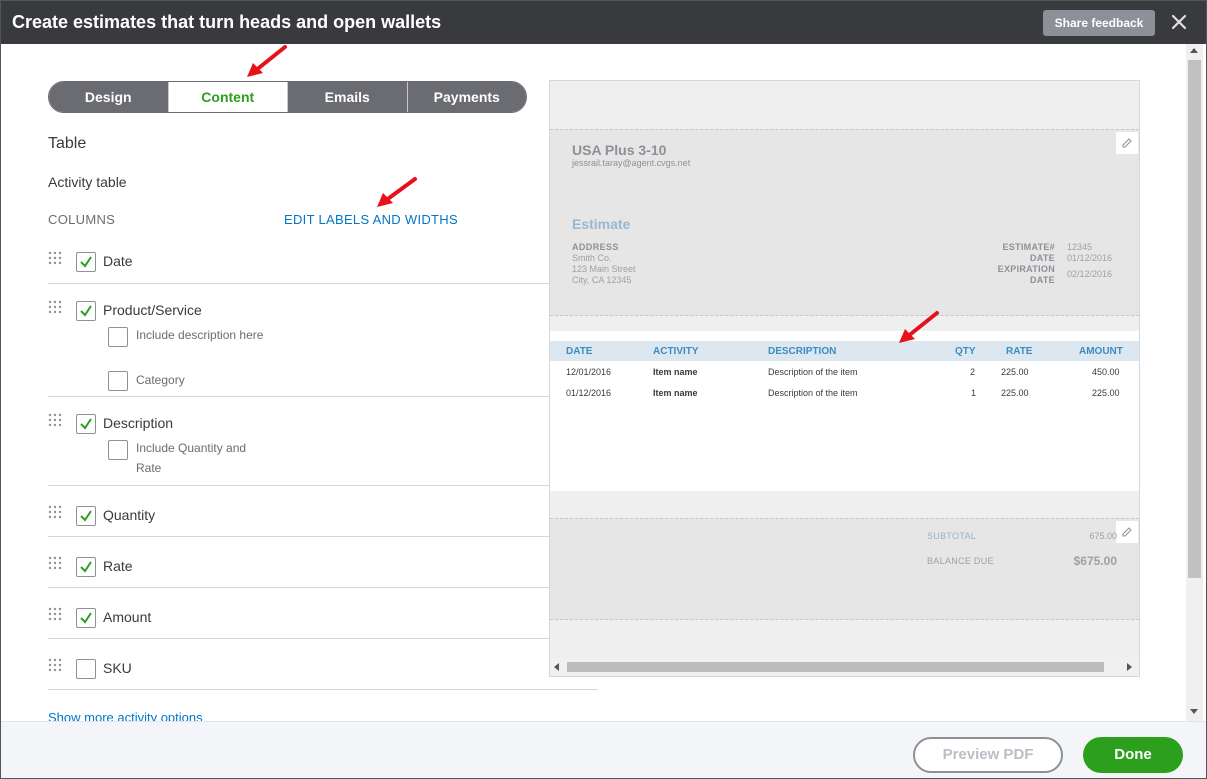 This screenshot has height=779, width=1207. I want to click on column-checkbox-sku, so click(86, 669).